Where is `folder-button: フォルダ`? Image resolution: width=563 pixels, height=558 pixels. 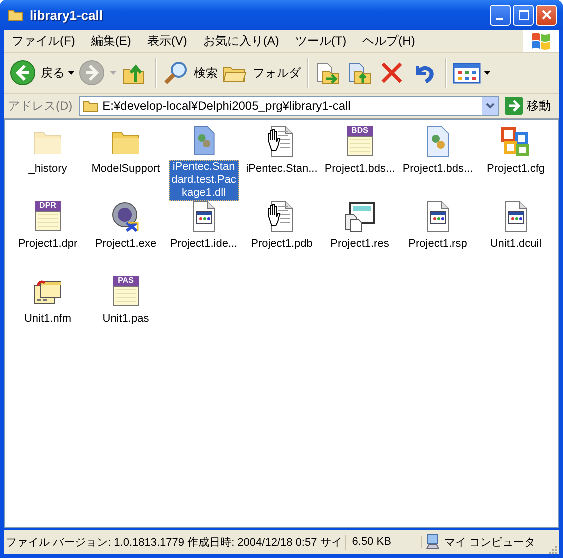 folder-button: フォルダ is located at coordinates (261, 73).